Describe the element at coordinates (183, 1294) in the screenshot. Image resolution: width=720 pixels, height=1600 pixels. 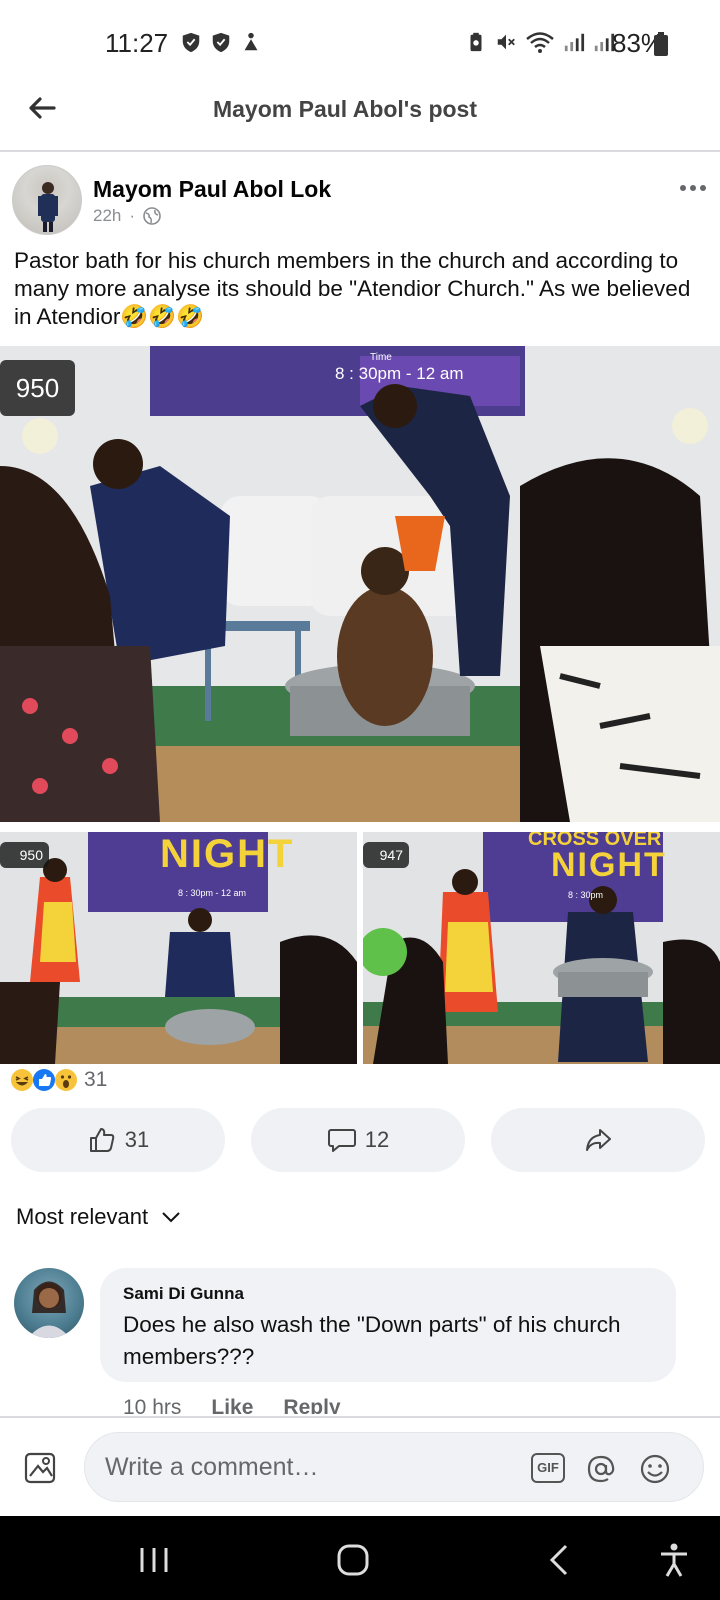
I see `commenter-name: Sami Di Gunna` at that location.